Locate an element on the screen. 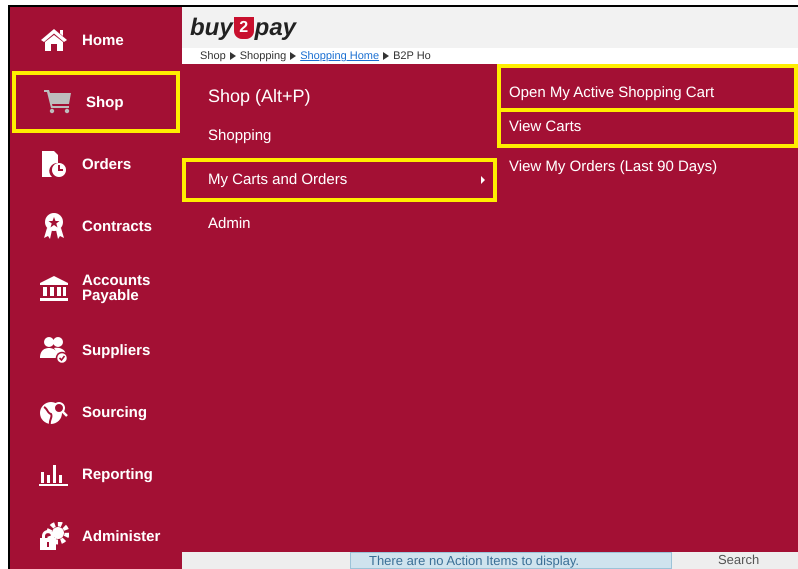 Image resolution: width=798 pixels, height=569 pixels. breadcrumb-item: B2P Ho is located at coordinates (412, 56).